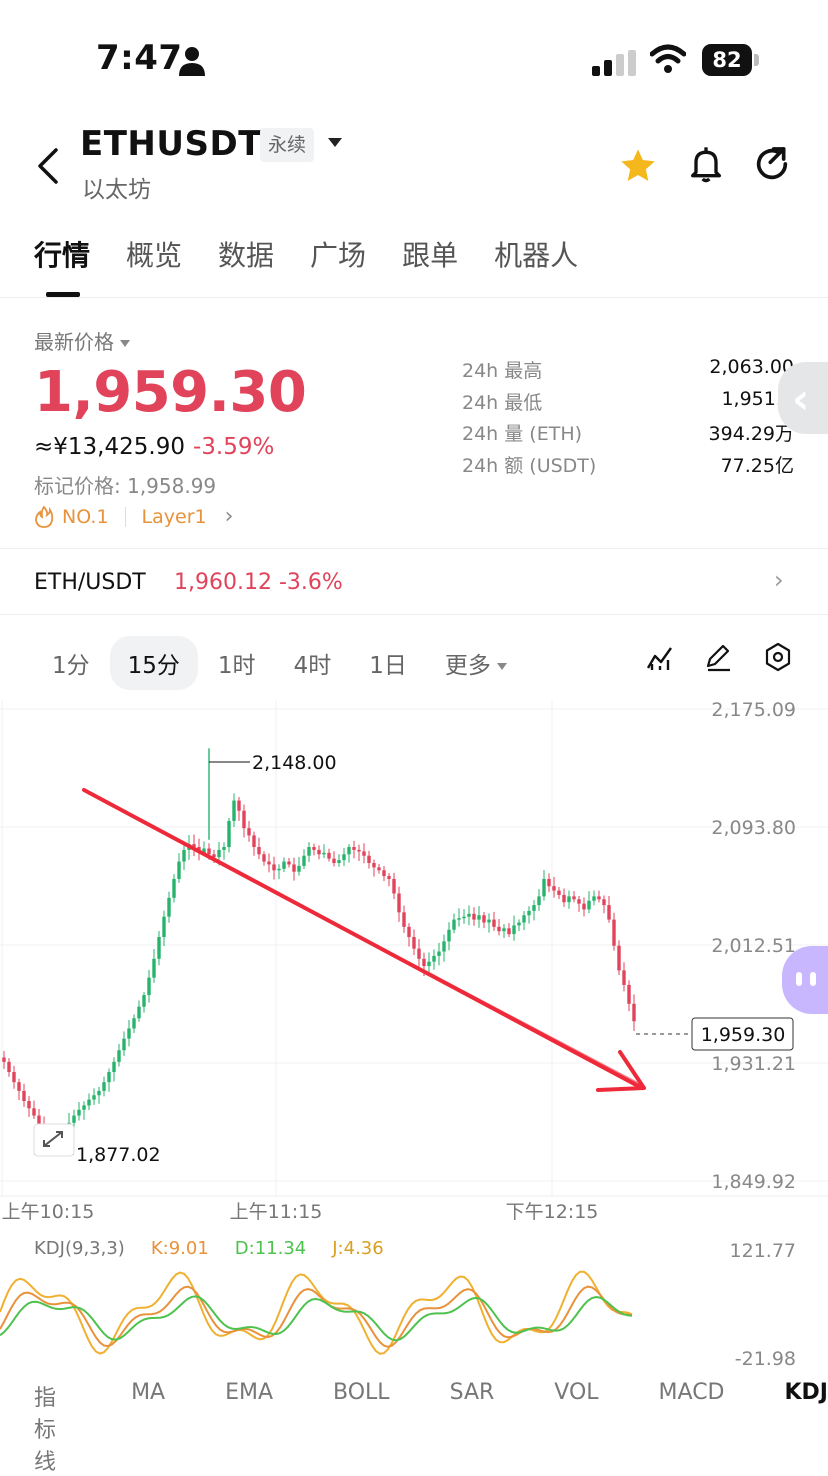 Image resolution: width=828 pixels, height=1476 pixels. What do you see at coordinates (779, 580) in the screenshot?
I see `chevron-right-icon: ›` at bounding box center [779, 580].